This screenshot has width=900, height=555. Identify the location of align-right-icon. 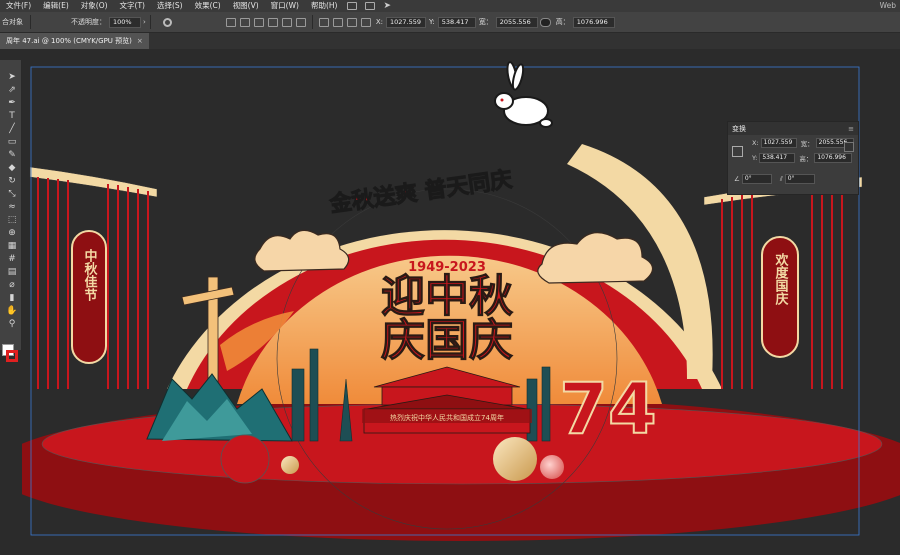
(258, 22).